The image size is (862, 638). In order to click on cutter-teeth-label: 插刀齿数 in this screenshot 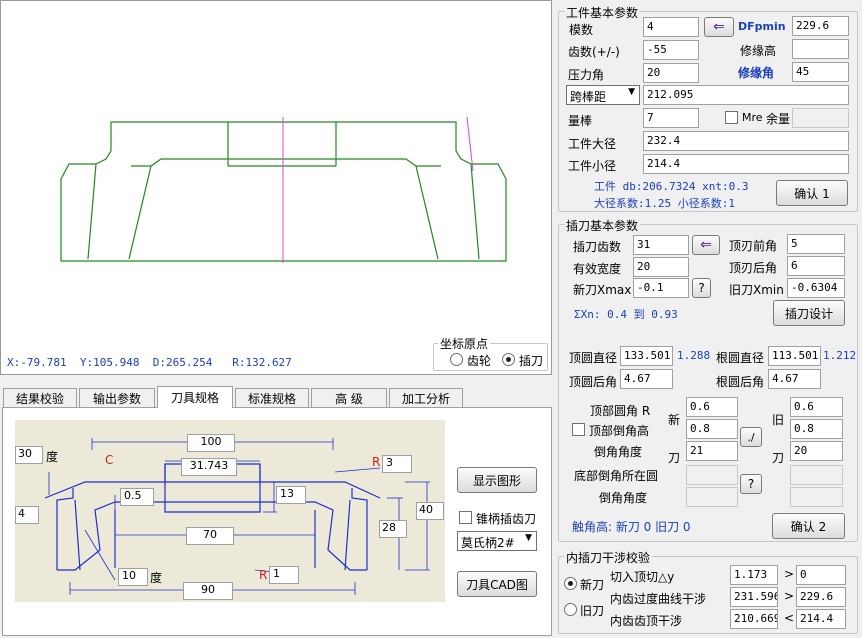, I will do `click(597, 247)`.